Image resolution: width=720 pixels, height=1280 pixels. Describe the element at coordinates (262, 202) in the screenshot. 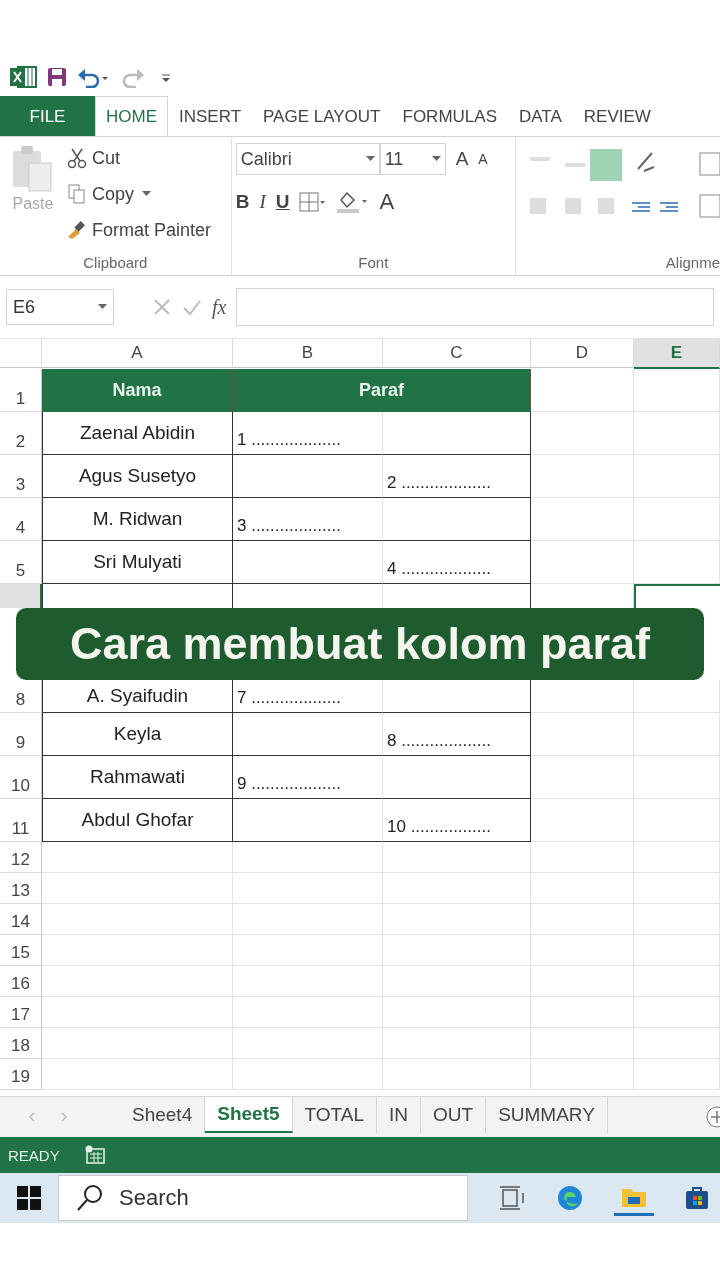

I see `italic-button: I` at that location.